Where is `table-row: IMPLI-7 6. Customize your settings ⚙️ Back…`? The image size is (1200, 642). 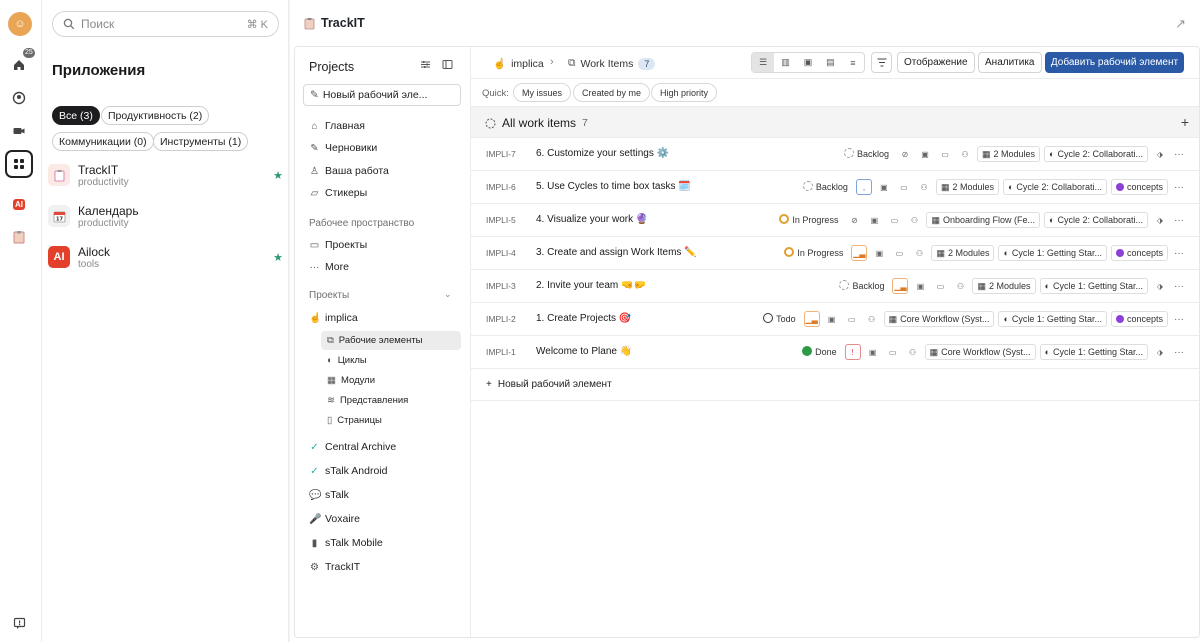
table-row: IMPLI-7 6. Customize your settings ⚙️ Back… is located at coordinates (835, 154).